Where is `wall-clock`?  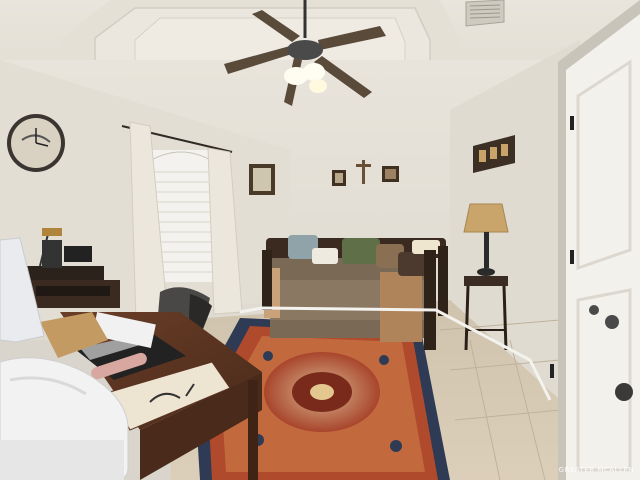 wall-clock is located at coordinates (36, 143).